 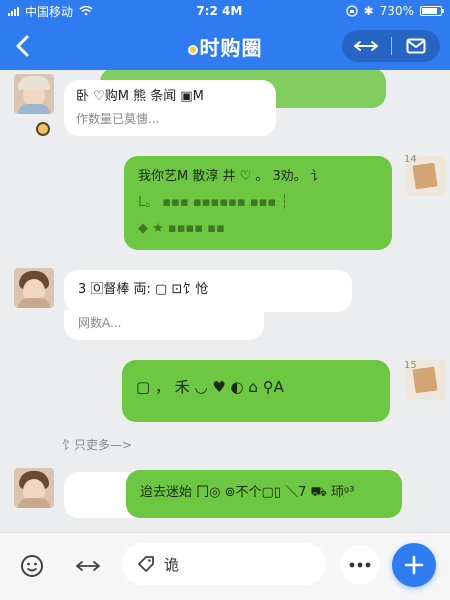 What do you see at coordinates (97, 444) in the screenshot?
I see `view-more-link: 饣只吏多—>` at bounding box center [97, 444].